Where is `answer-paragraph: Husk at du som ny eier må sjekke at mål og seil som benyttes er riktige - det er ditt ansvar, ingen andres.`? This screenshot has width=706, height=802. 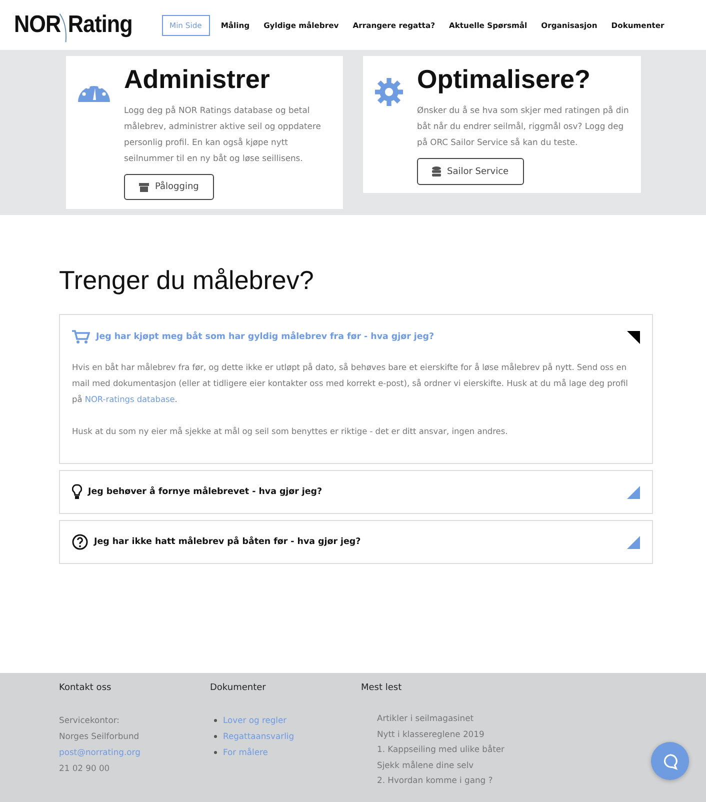
answer-paragraph: Husk at du som ny eier må sjekke at mål og seil som benyttes er riktige - det er ditt ansvar, ingen andres. is located at coordinates (290, 431).